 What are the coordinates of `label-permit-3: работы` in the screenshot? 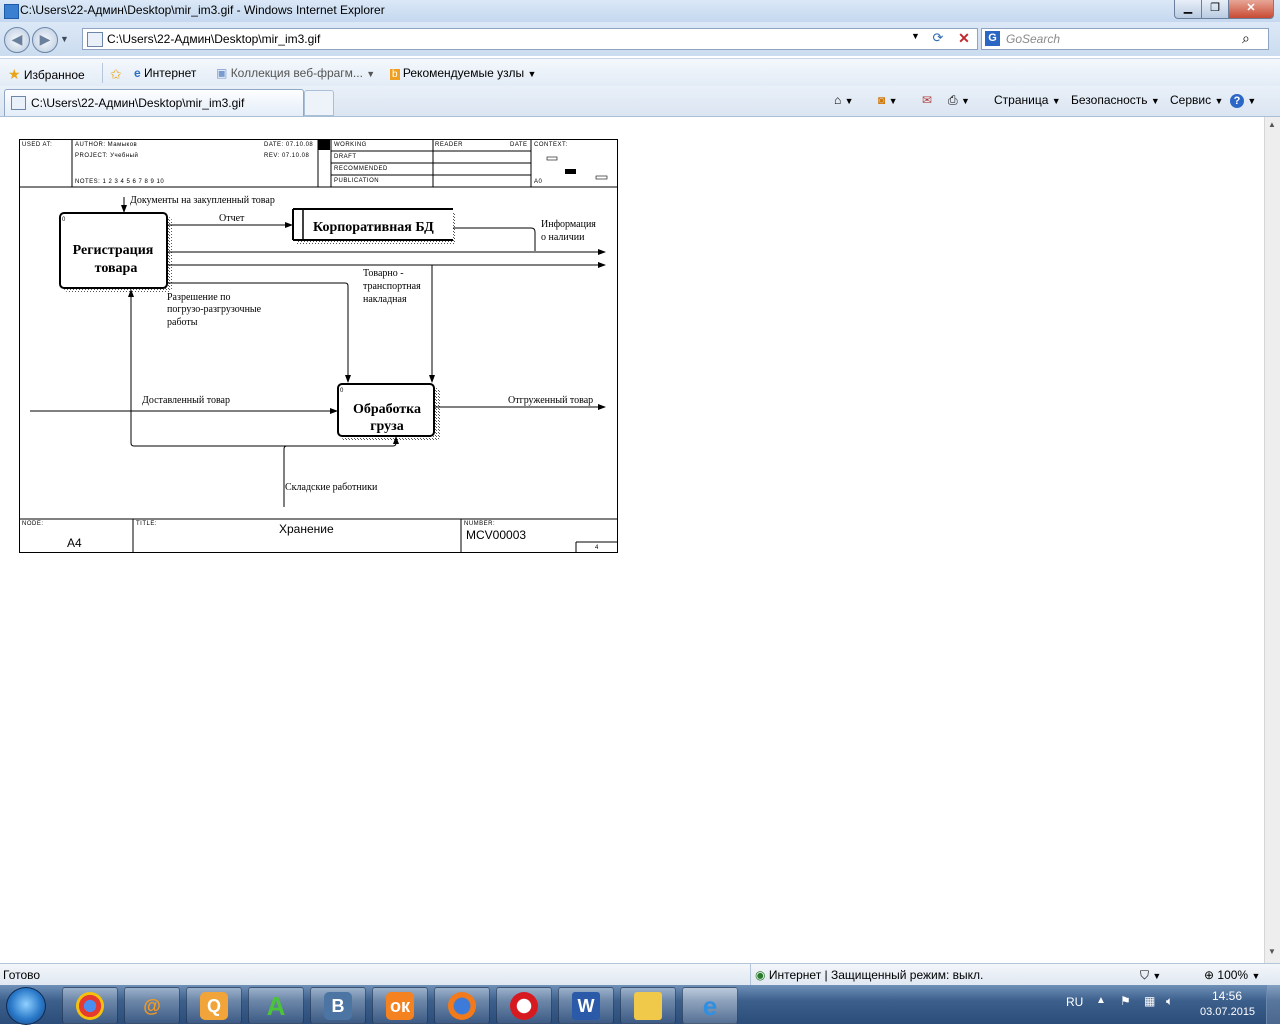 It's located at (182, 322).